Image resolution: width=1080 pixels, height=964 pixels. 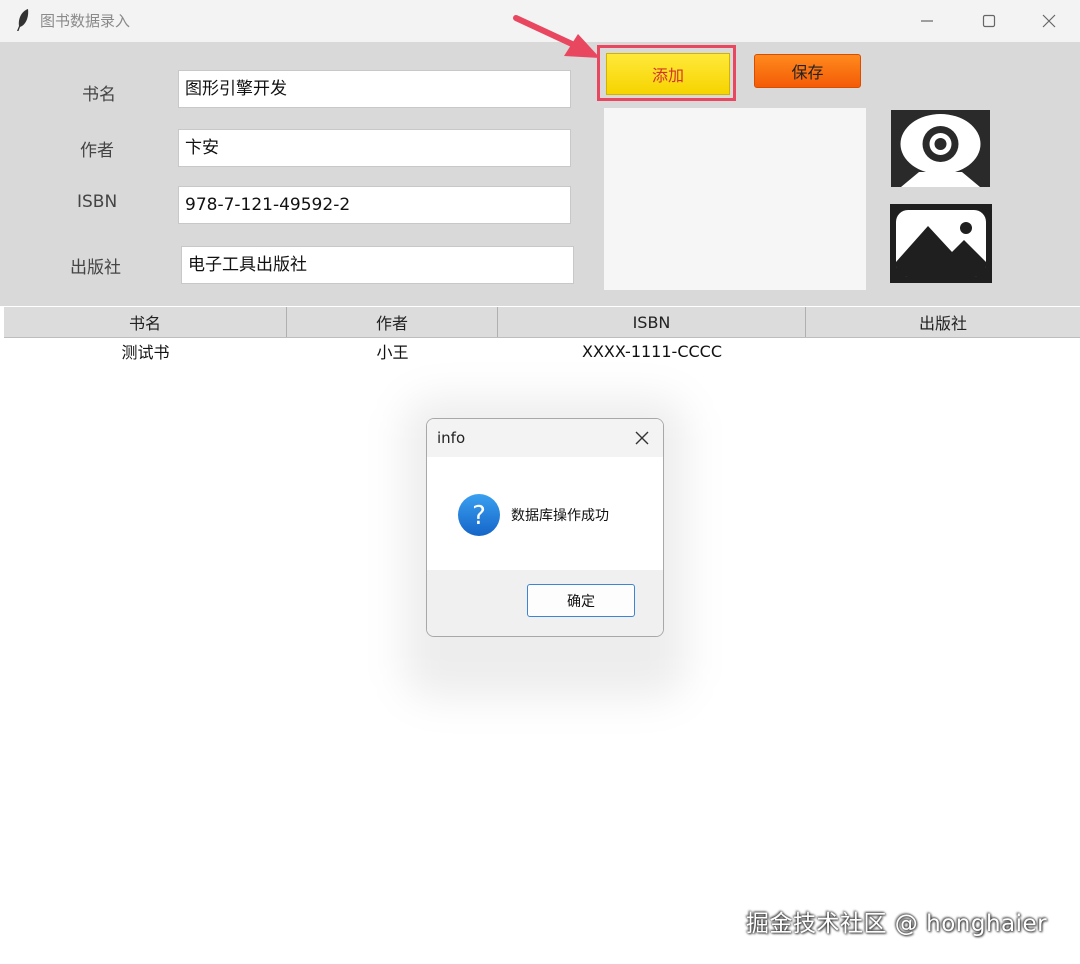 I want to click on cell-publisher, so click(x=943, y=351).